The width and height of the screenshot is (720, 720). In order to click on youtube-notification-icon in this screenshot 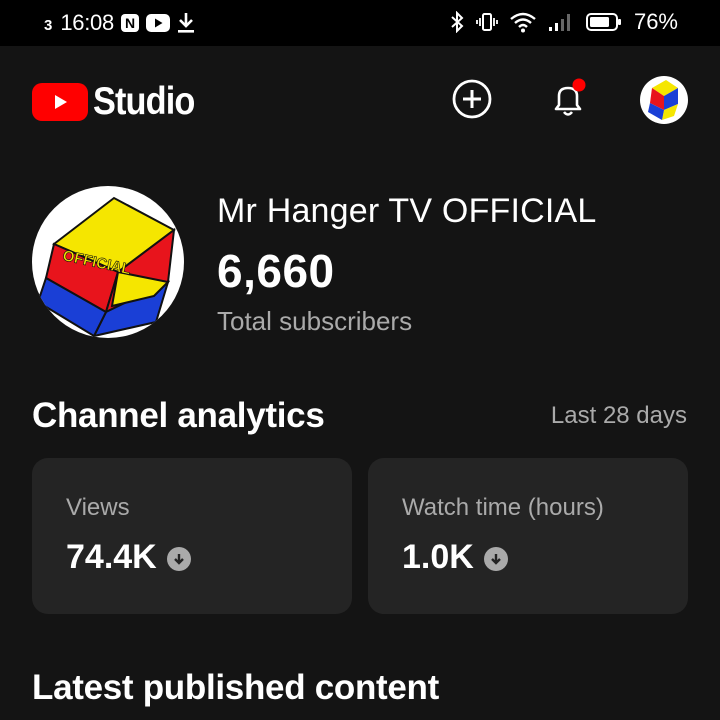, I will do `click(157, 23)`.